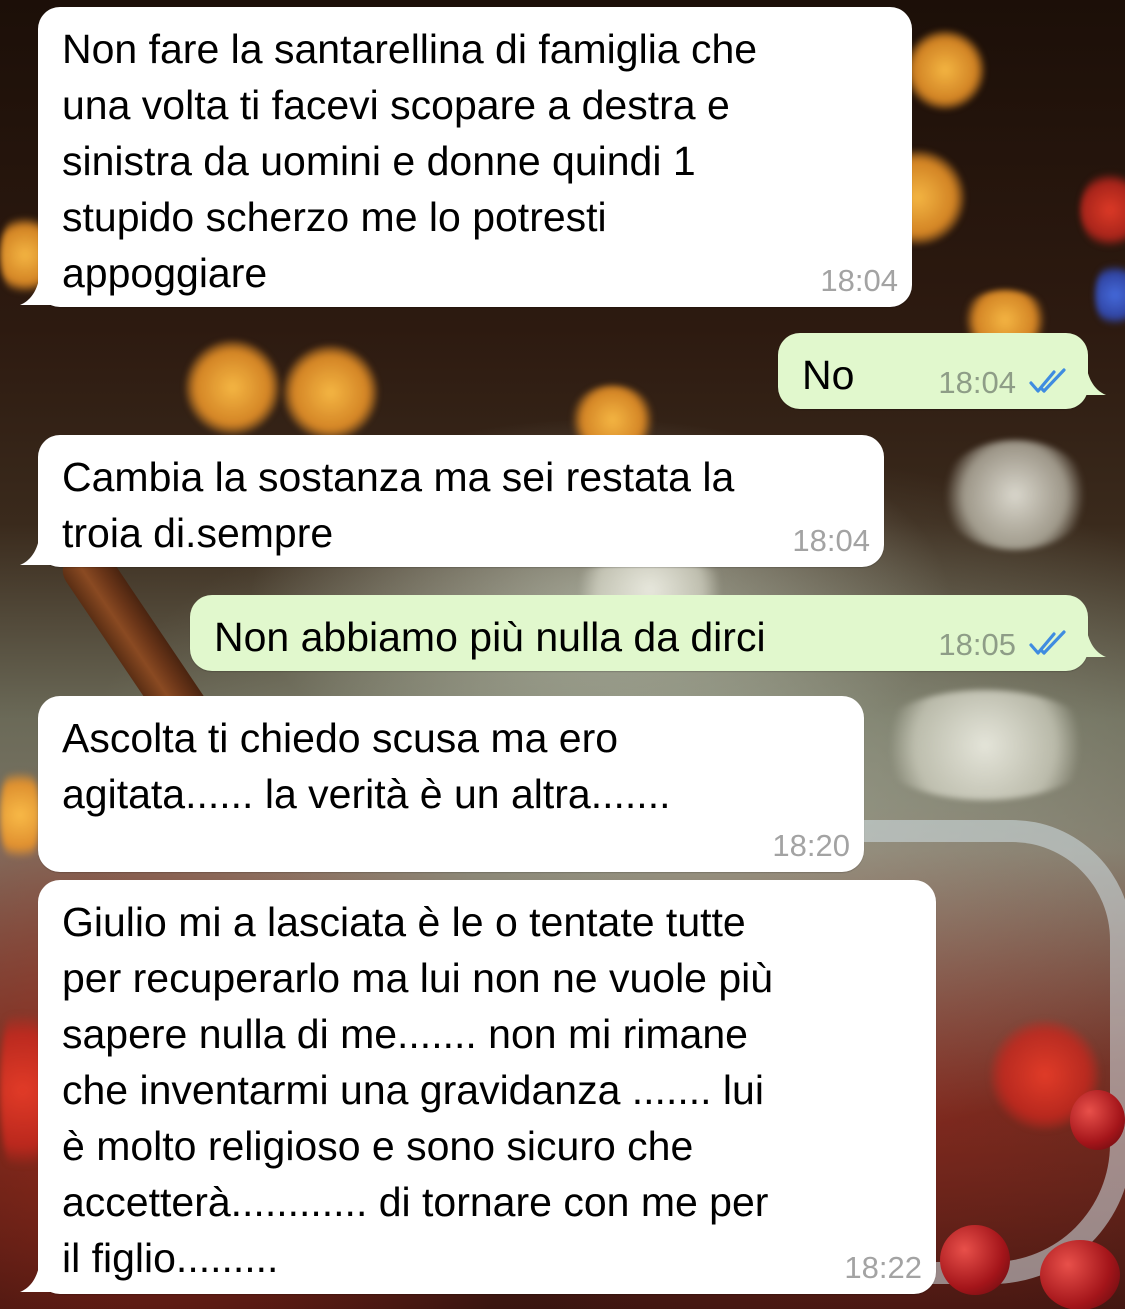  I want to click on message-text: Non abbiamo più nulla da dirci, so click(490, 637).